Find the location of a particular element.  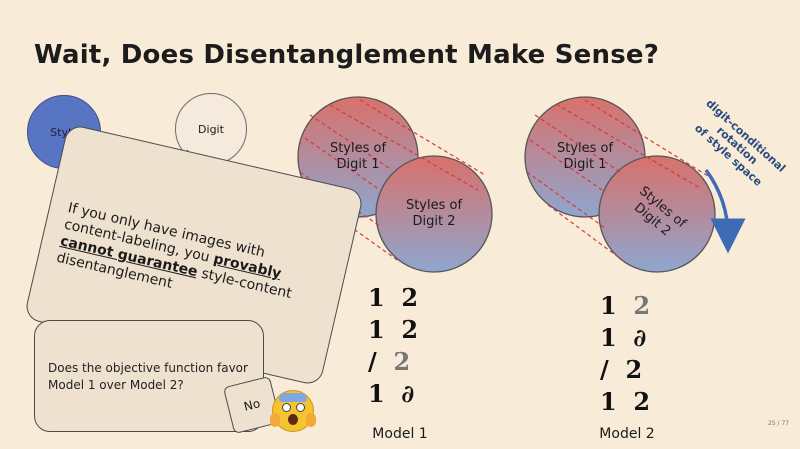

model2-digit-samples: 1 2 1 ∂ / 2 1 2 is located at coordinates (630, 354).